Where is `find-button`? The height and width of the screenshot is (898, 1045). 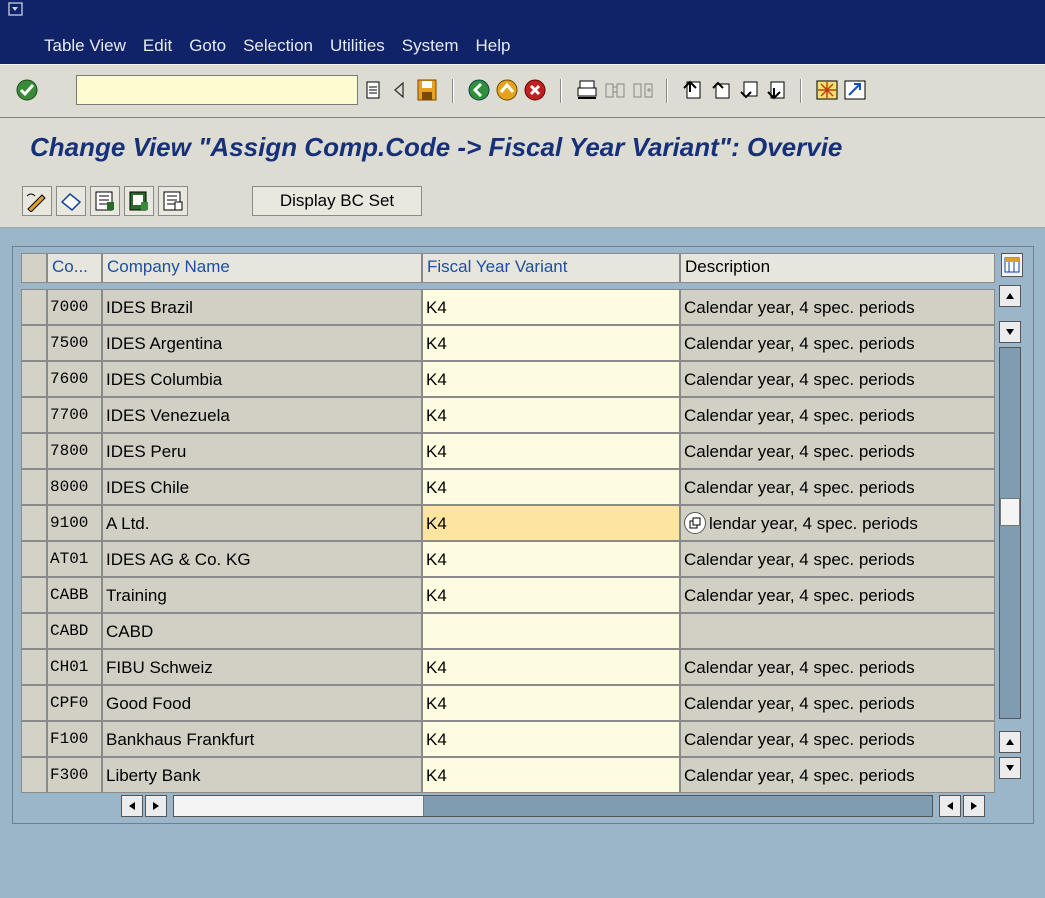 find-button is located at coordinates (615, 90).